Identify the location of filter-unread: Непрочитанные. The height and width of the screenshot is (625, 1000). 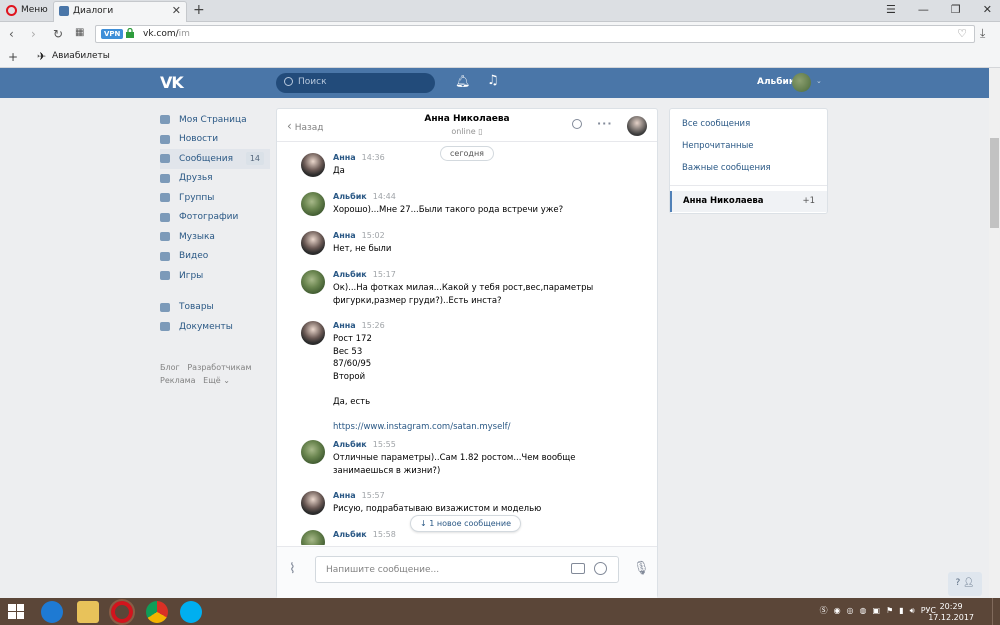
(718, 146).